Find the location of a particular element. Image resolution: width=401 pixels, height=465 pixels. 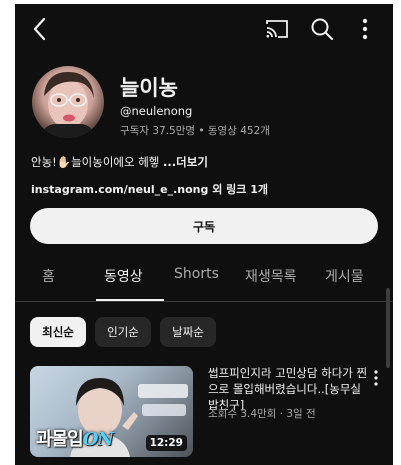

thumbnail-caption: 과몰입ON is located at coordinates (75, 438).